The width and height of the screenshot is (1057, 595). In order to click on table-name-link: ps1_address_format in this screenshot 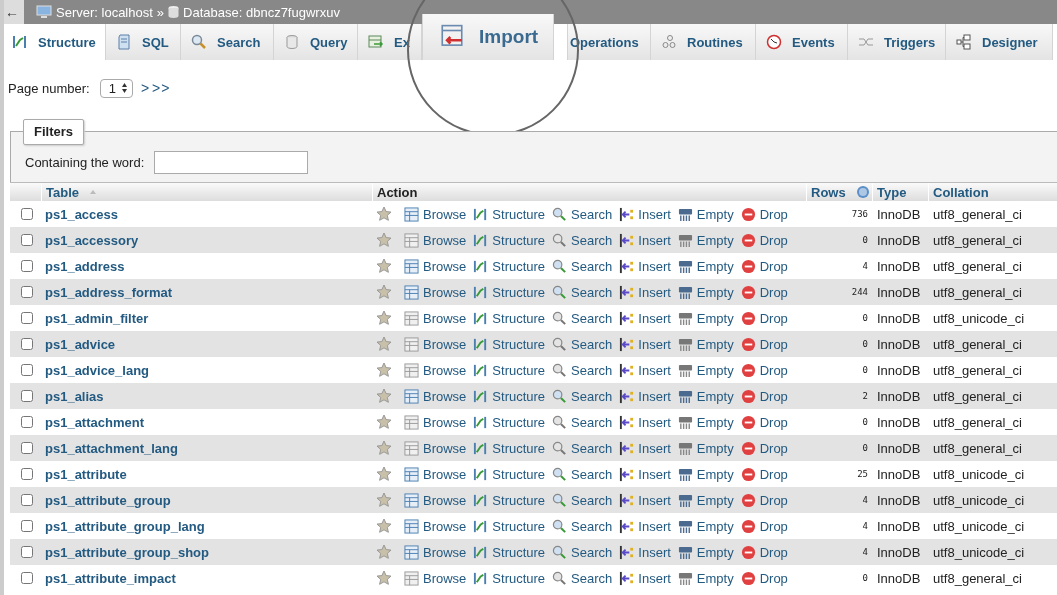, I will do `click(206, 292)`.